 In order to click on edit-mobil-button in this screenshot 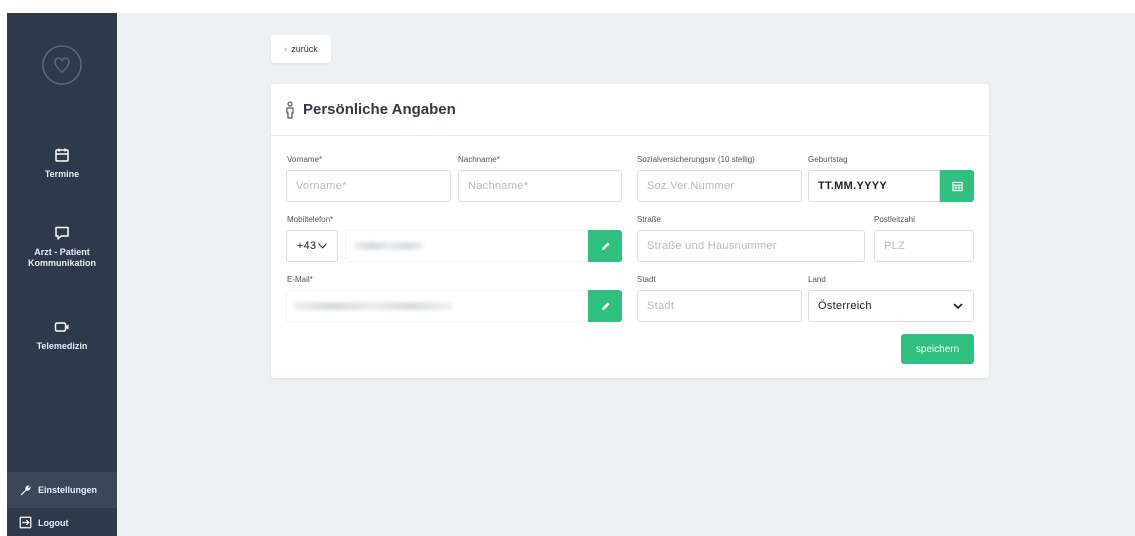, I will do `click(605, 246)`.